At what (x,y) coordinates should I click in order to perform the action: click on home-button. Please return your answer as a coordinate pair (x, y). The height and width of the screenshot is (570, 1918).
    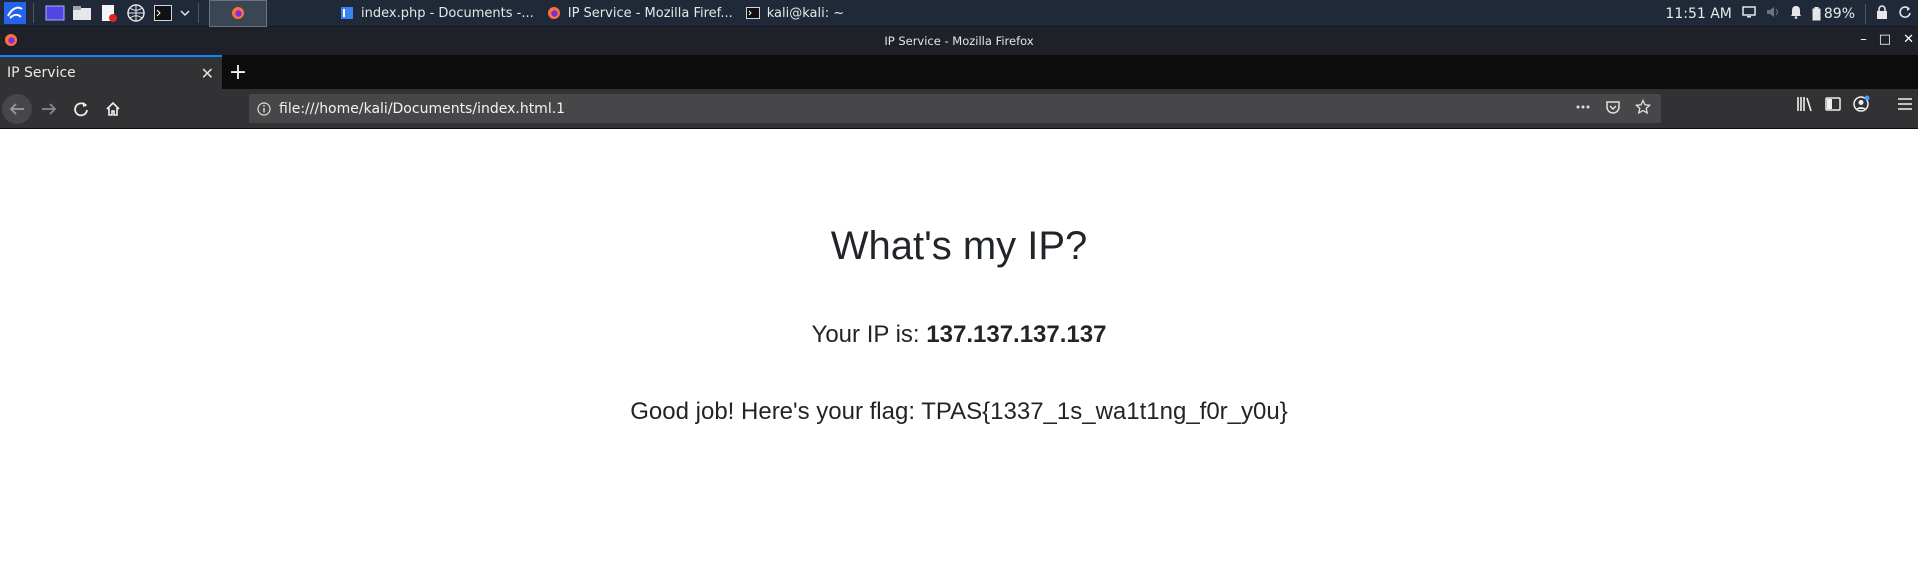
    Looking at the image, I should click on (113, 109).